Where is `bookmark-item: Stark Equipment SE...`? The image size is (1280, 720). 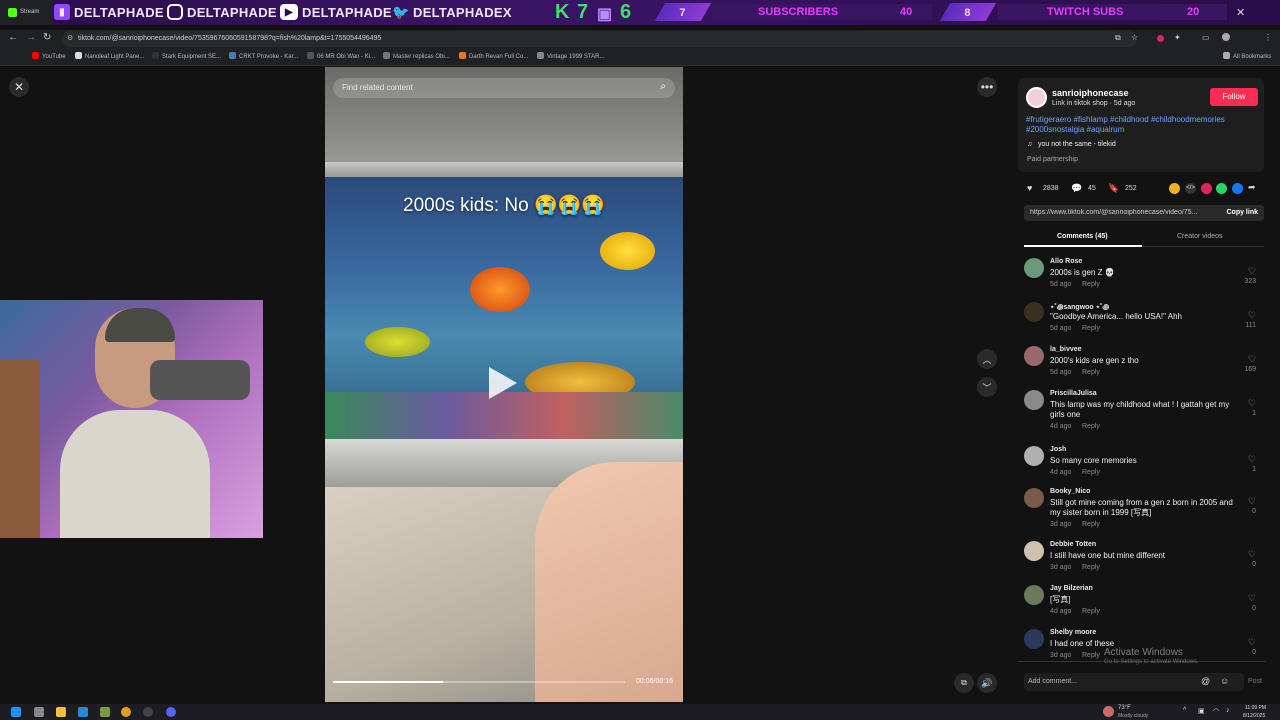 bookmark-item: Stark Equipment SE... is located at coordinates (186, 56).